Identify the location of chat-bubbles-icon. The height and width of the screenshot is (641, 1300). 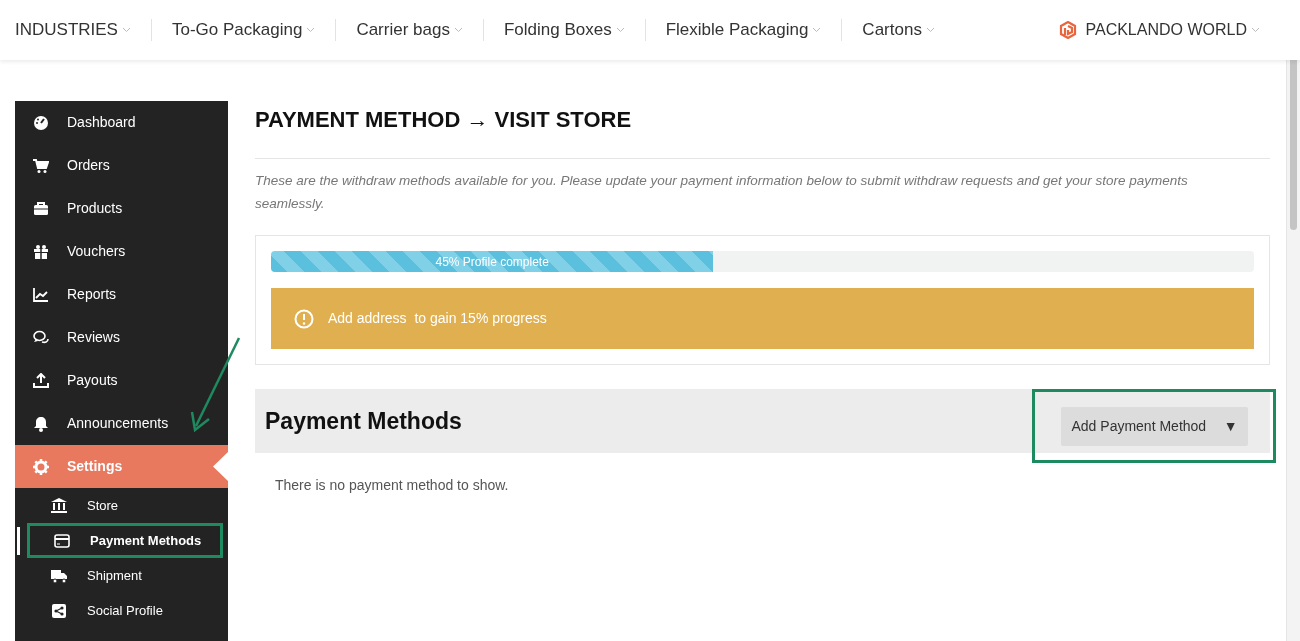
(41, 337).